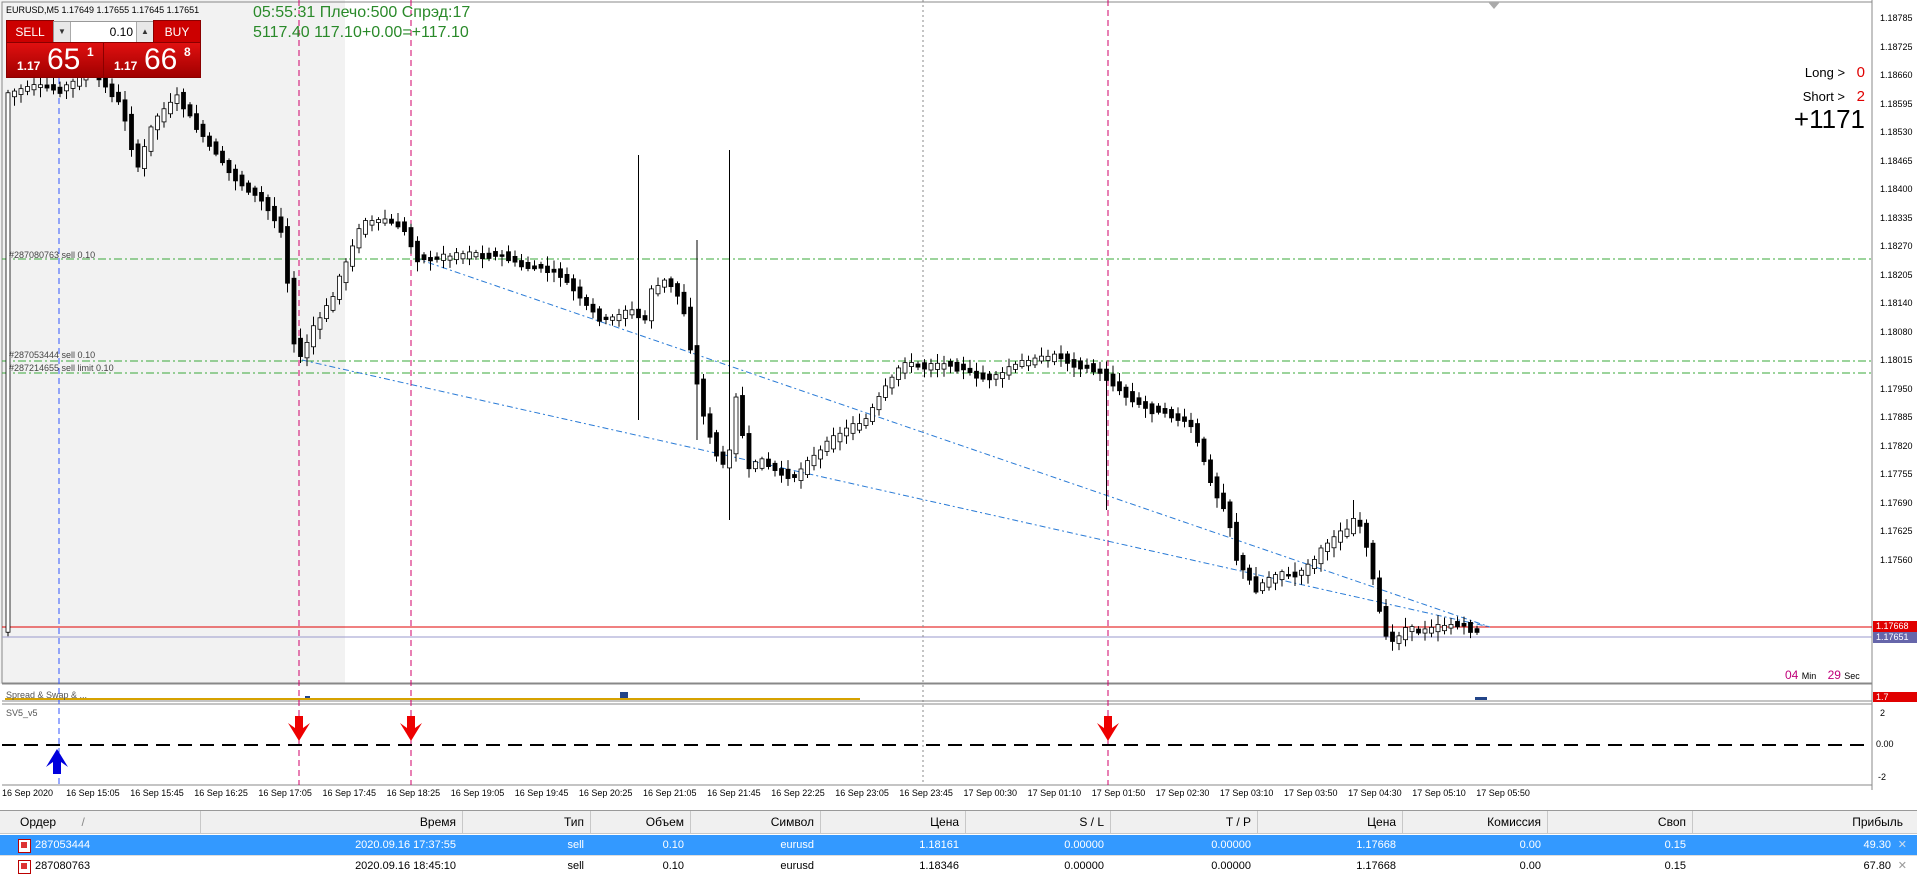  Describe the element at coordinates (1184, 822) in the screenshot. I see `col-tp: T / P` at that location.